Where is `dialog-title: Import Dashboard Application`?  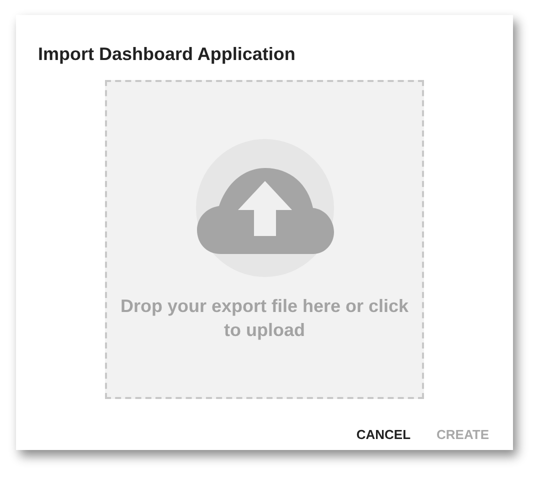
dialog-title: Import Dashboard Application is located at coordinates (167, 54).